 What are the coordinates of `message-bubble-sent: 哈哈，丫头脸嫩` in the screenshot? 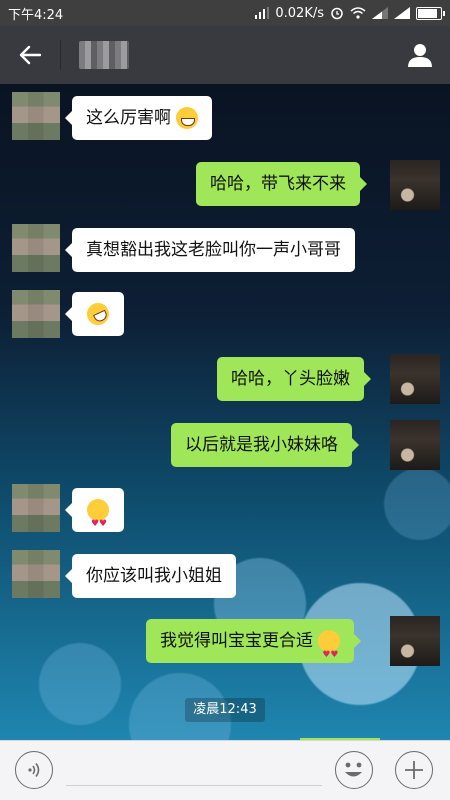 It's located at (294, 379).